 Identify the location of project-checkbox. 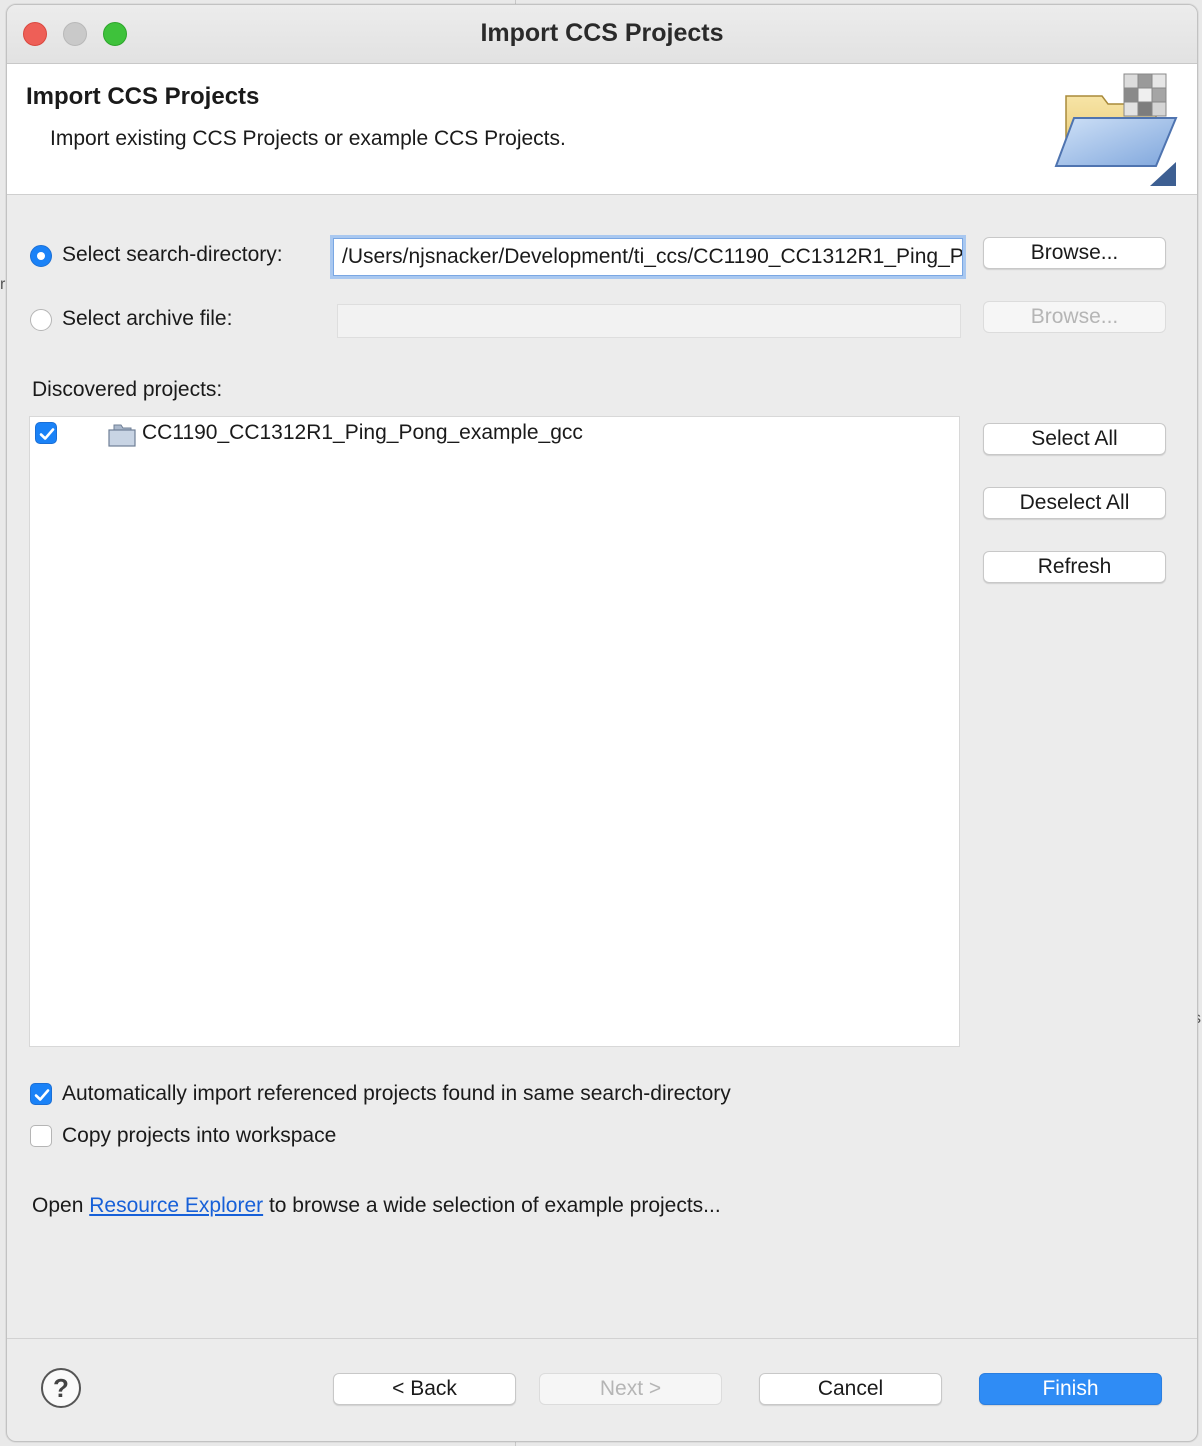
(46, 433).